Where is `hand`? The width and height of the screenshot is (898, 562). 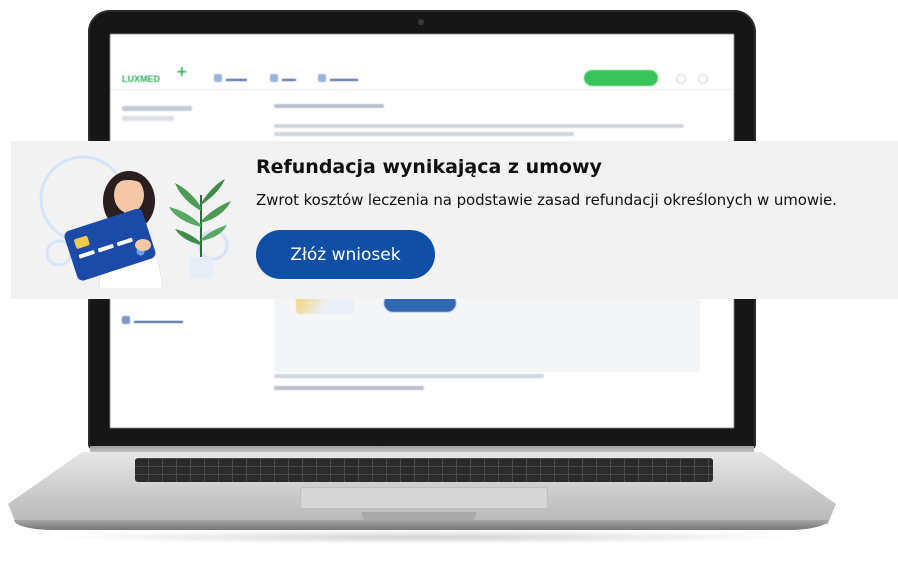 hand is located at coordinates (143, 245).